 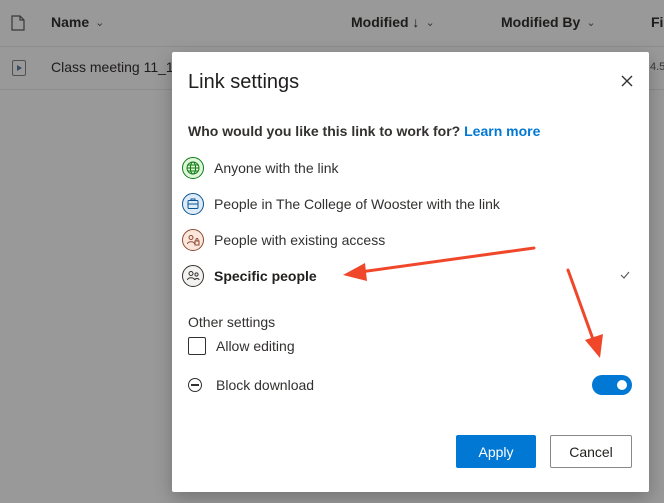 What do you see at coordinates (409, 276) in the screenshot?
I see `option-specific-people: Specific people` at bounding box center [409, 276].